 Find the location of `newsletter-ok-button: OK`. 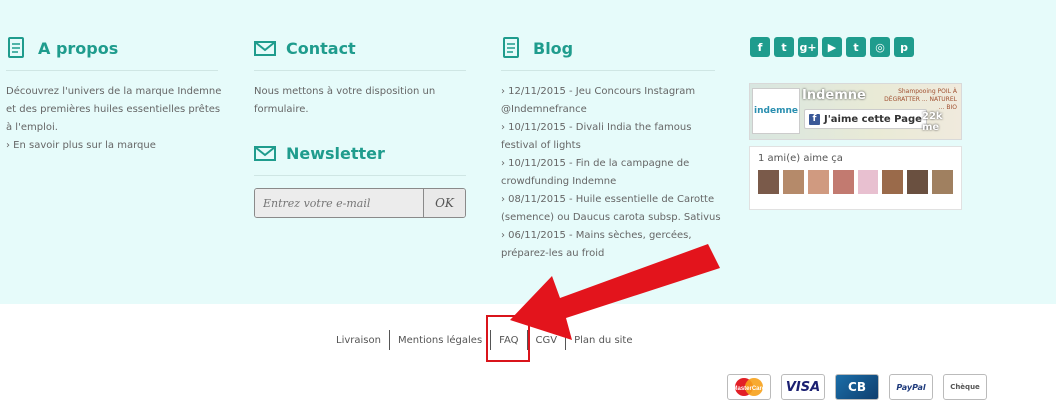

newsletter-ok-button: OK is located at coordinates (444, 203).